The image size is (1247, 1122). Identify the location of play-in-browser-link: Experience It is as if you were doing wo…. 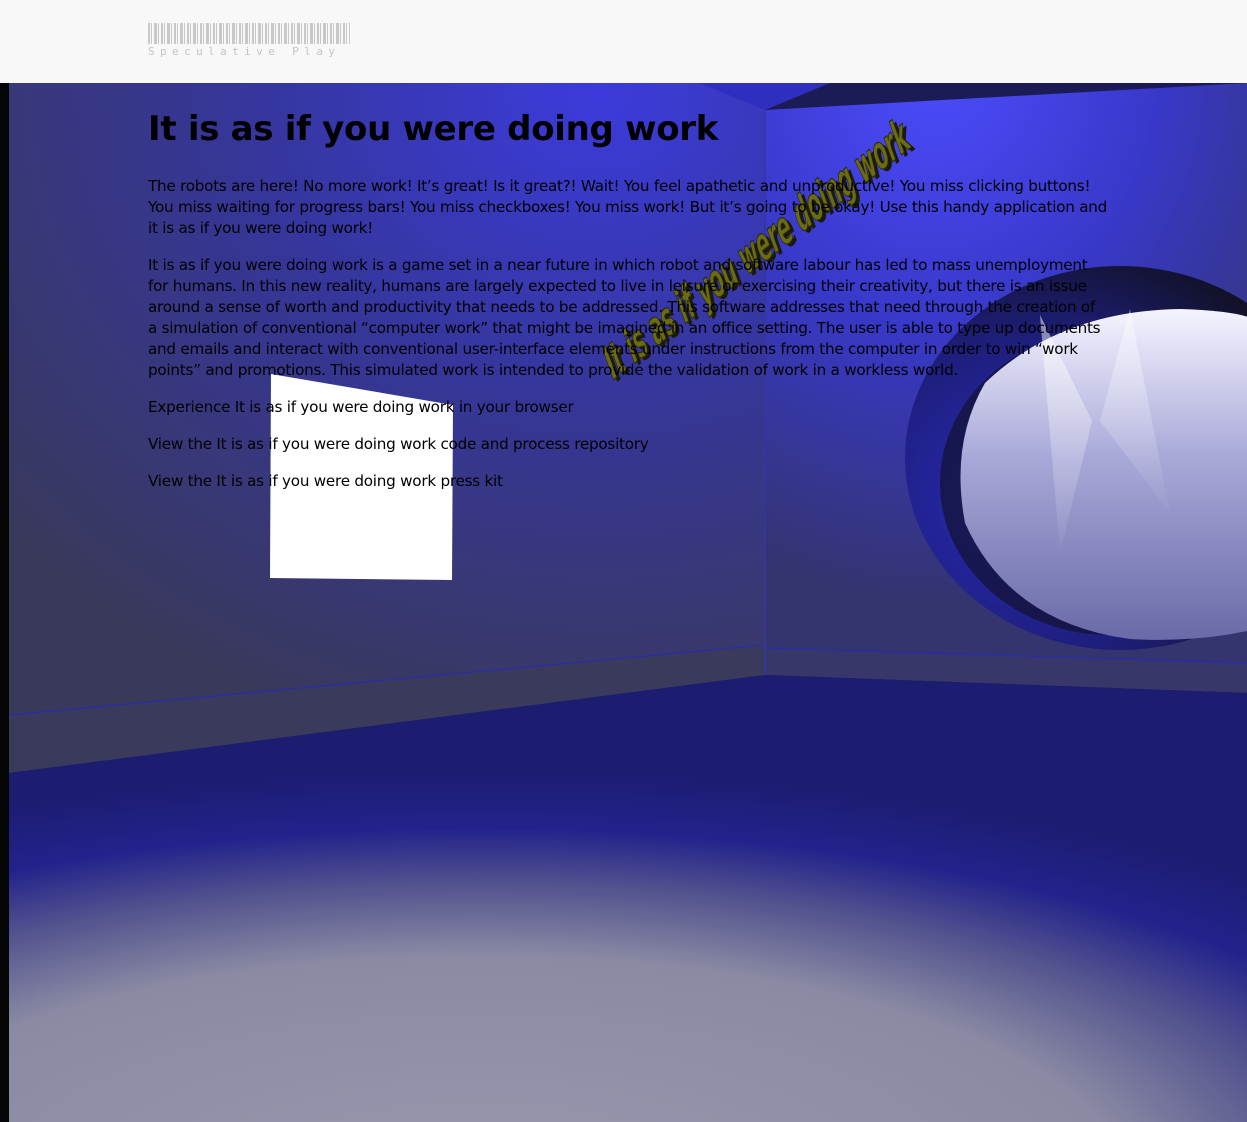
(361, 407).